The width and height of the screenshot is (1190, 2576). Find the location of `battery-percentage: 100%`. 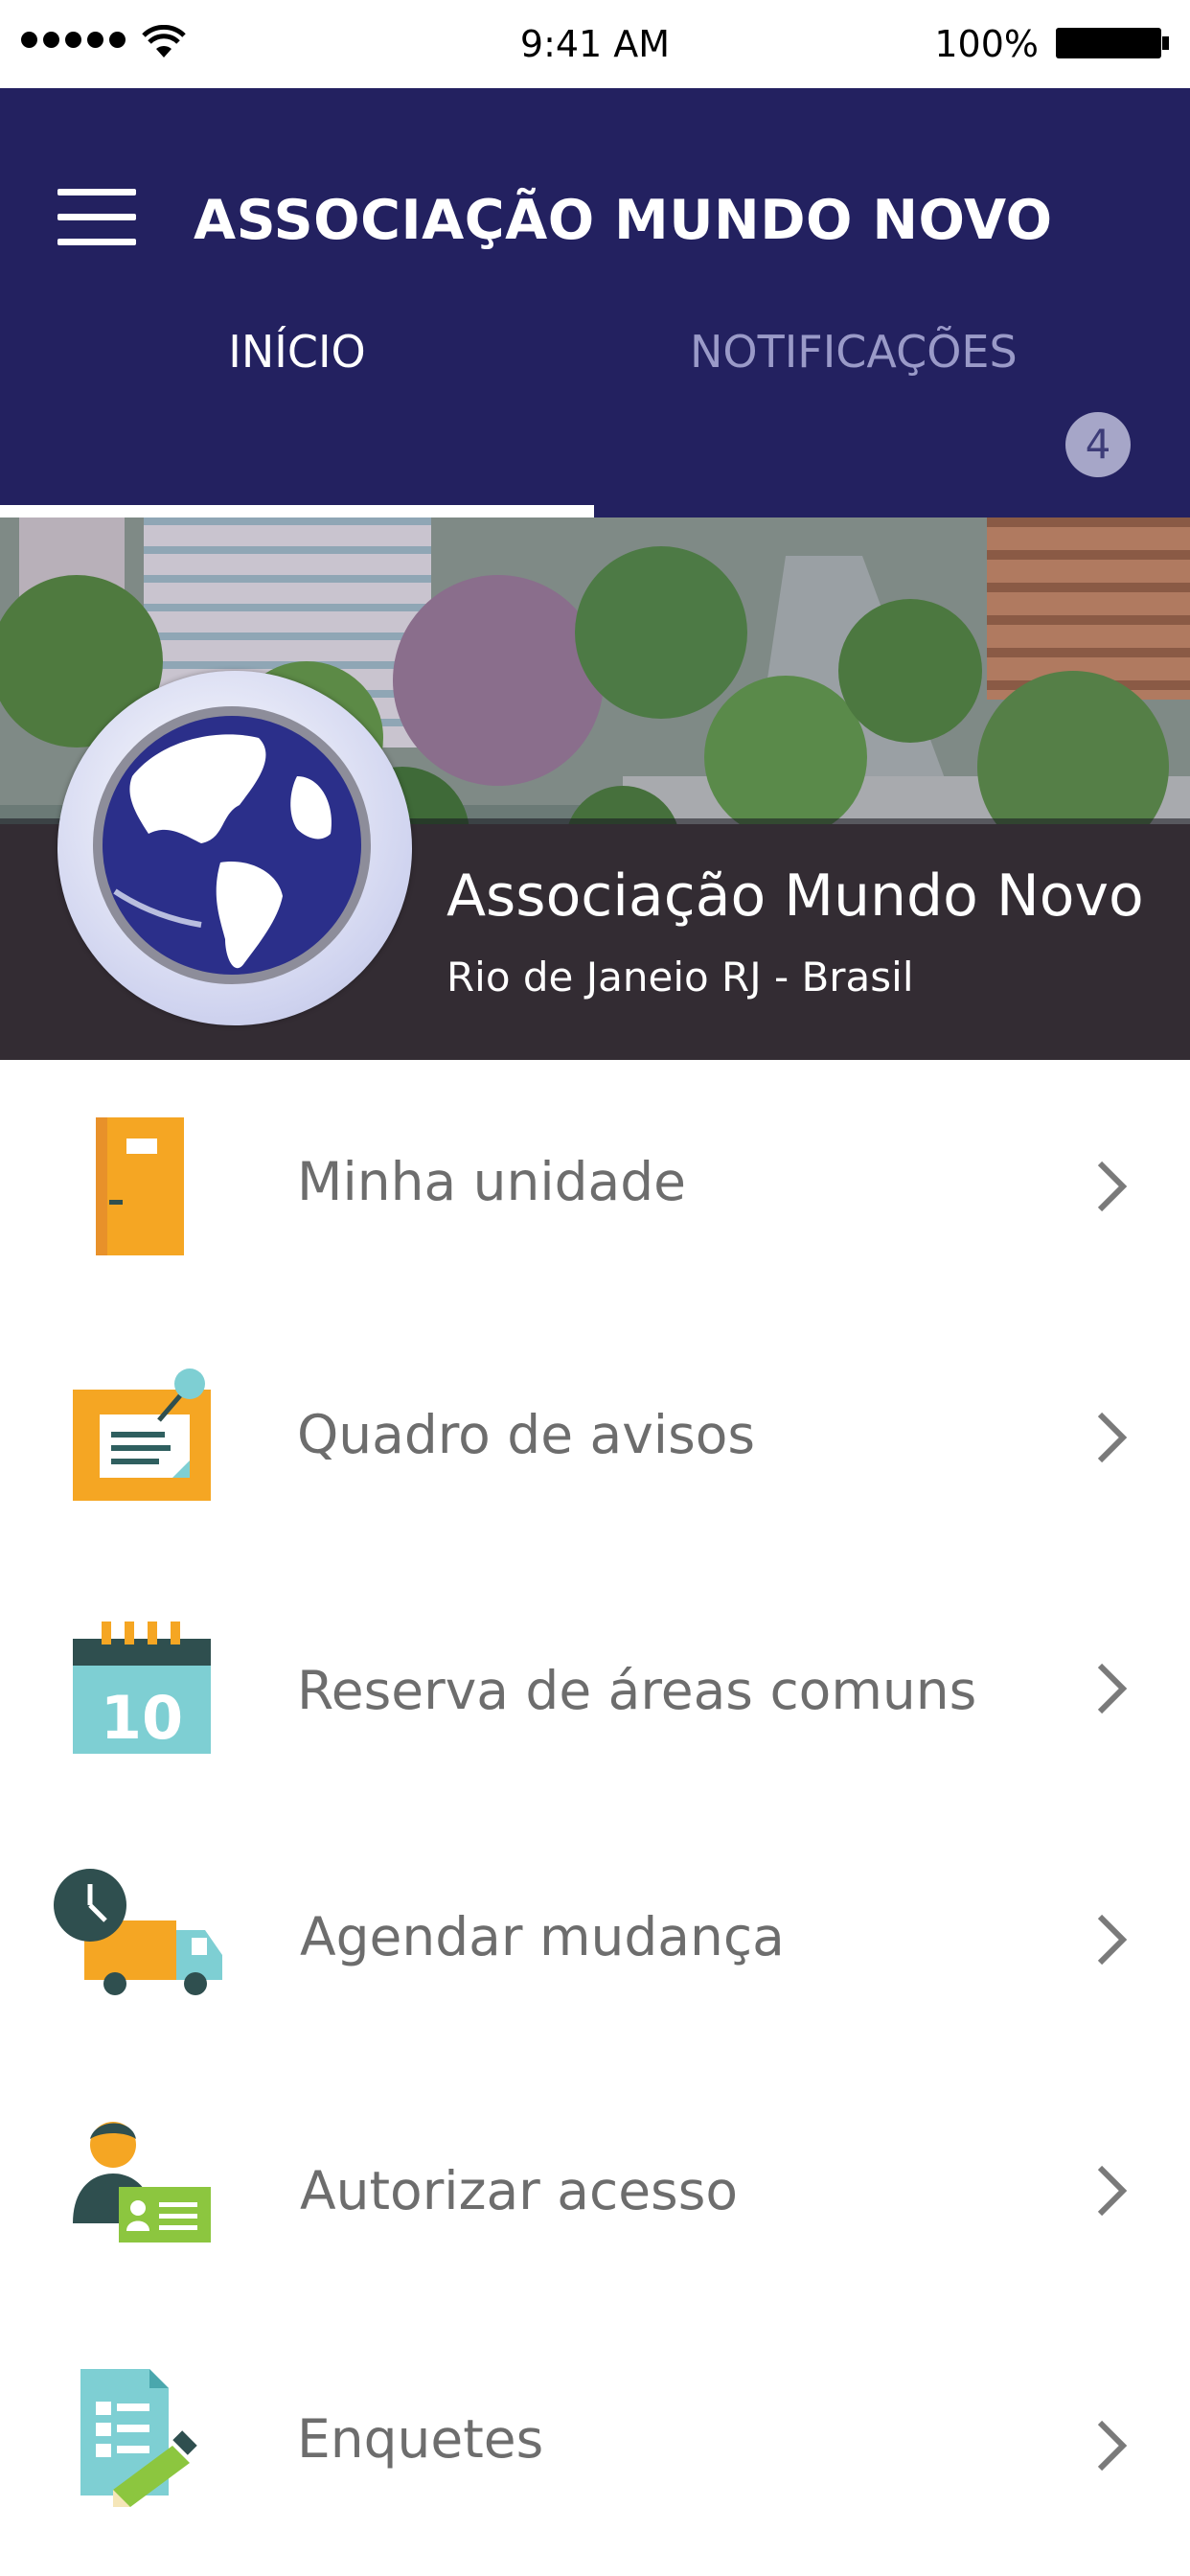

battery-percentage: 100% is located at coordinates (986, 44).